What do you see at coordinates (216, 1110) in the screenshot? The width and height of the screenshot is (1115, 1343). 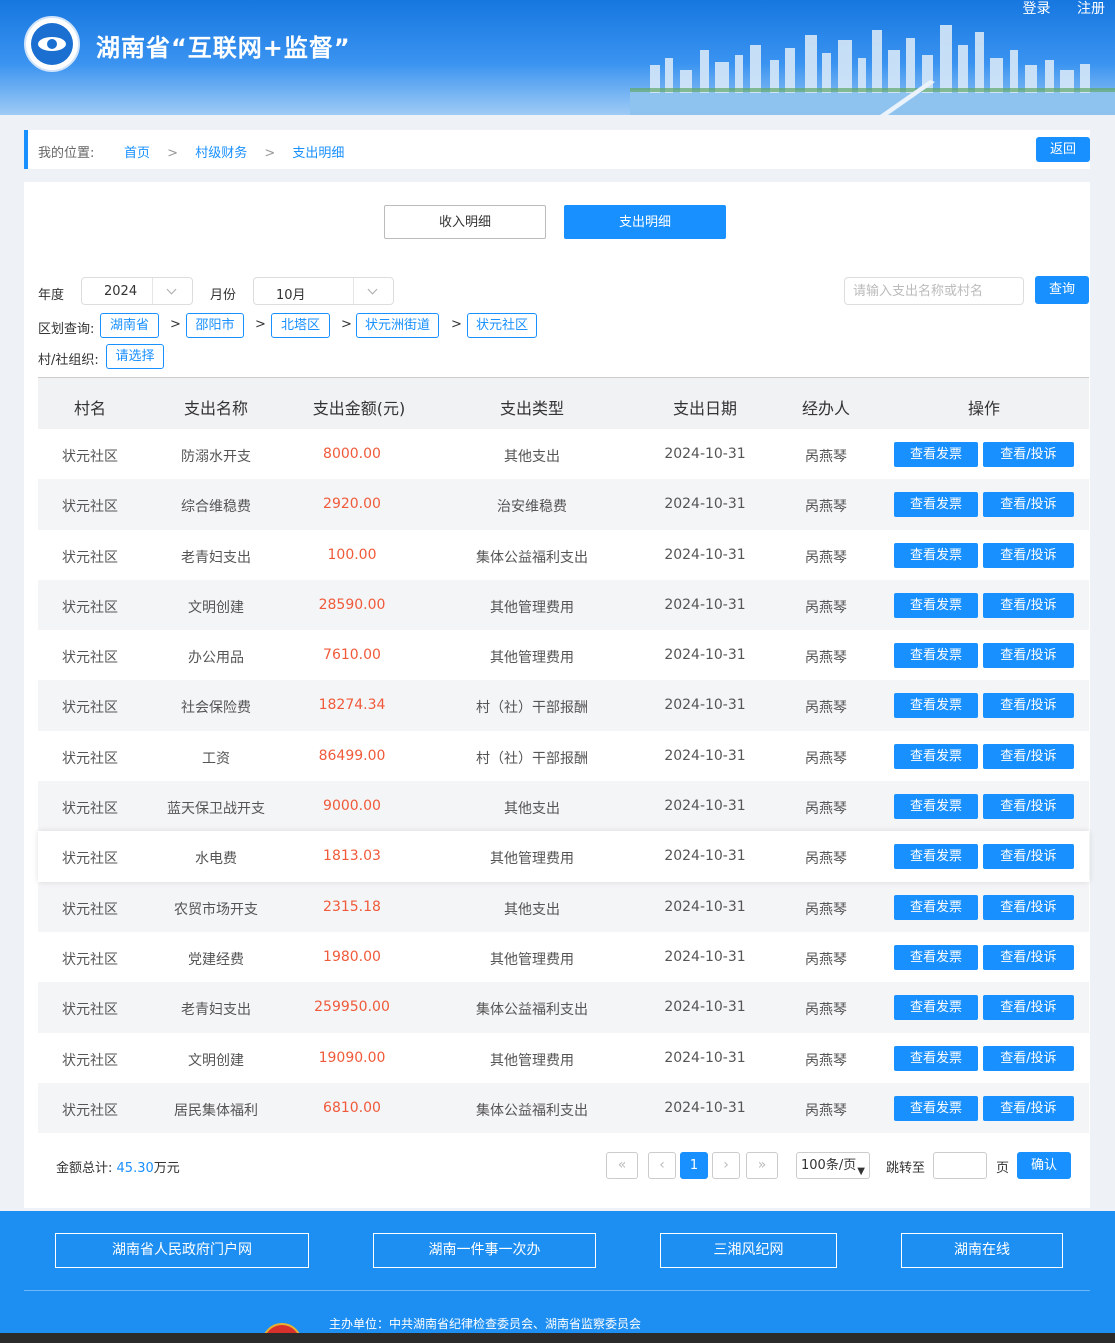 I see `cell-expense-name: 居民集体福利` at bounding box center [216, 1110].